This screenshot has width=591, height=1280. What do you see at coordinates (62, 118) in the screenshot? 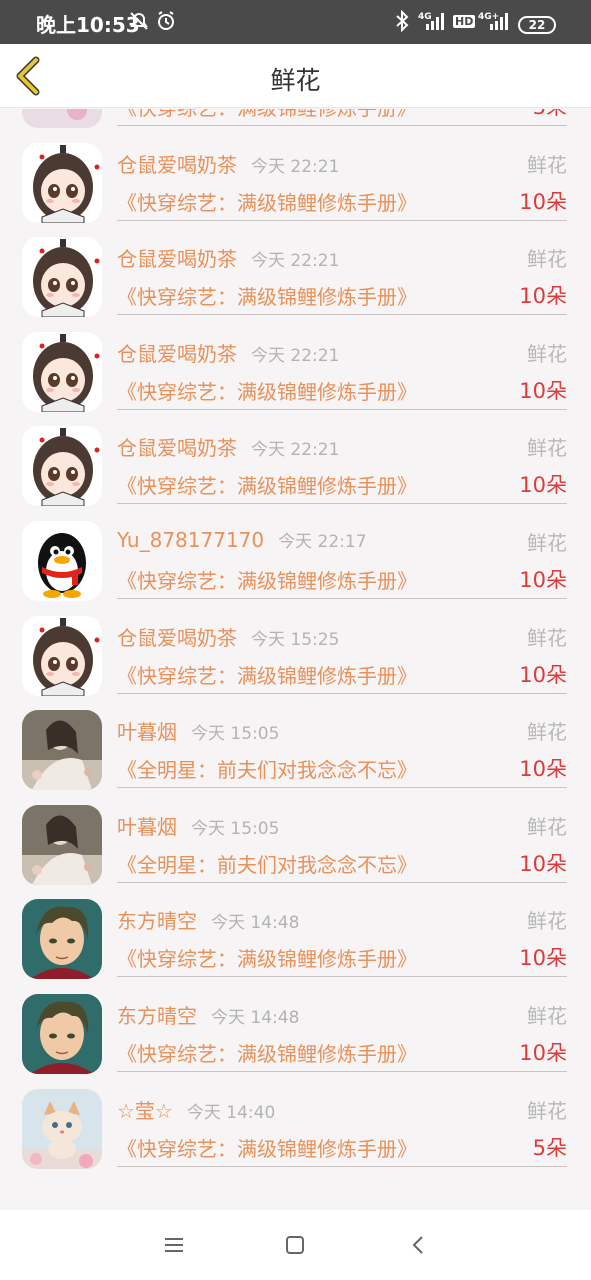
I see `avatar-blossom` at bounding box center [62, 118].